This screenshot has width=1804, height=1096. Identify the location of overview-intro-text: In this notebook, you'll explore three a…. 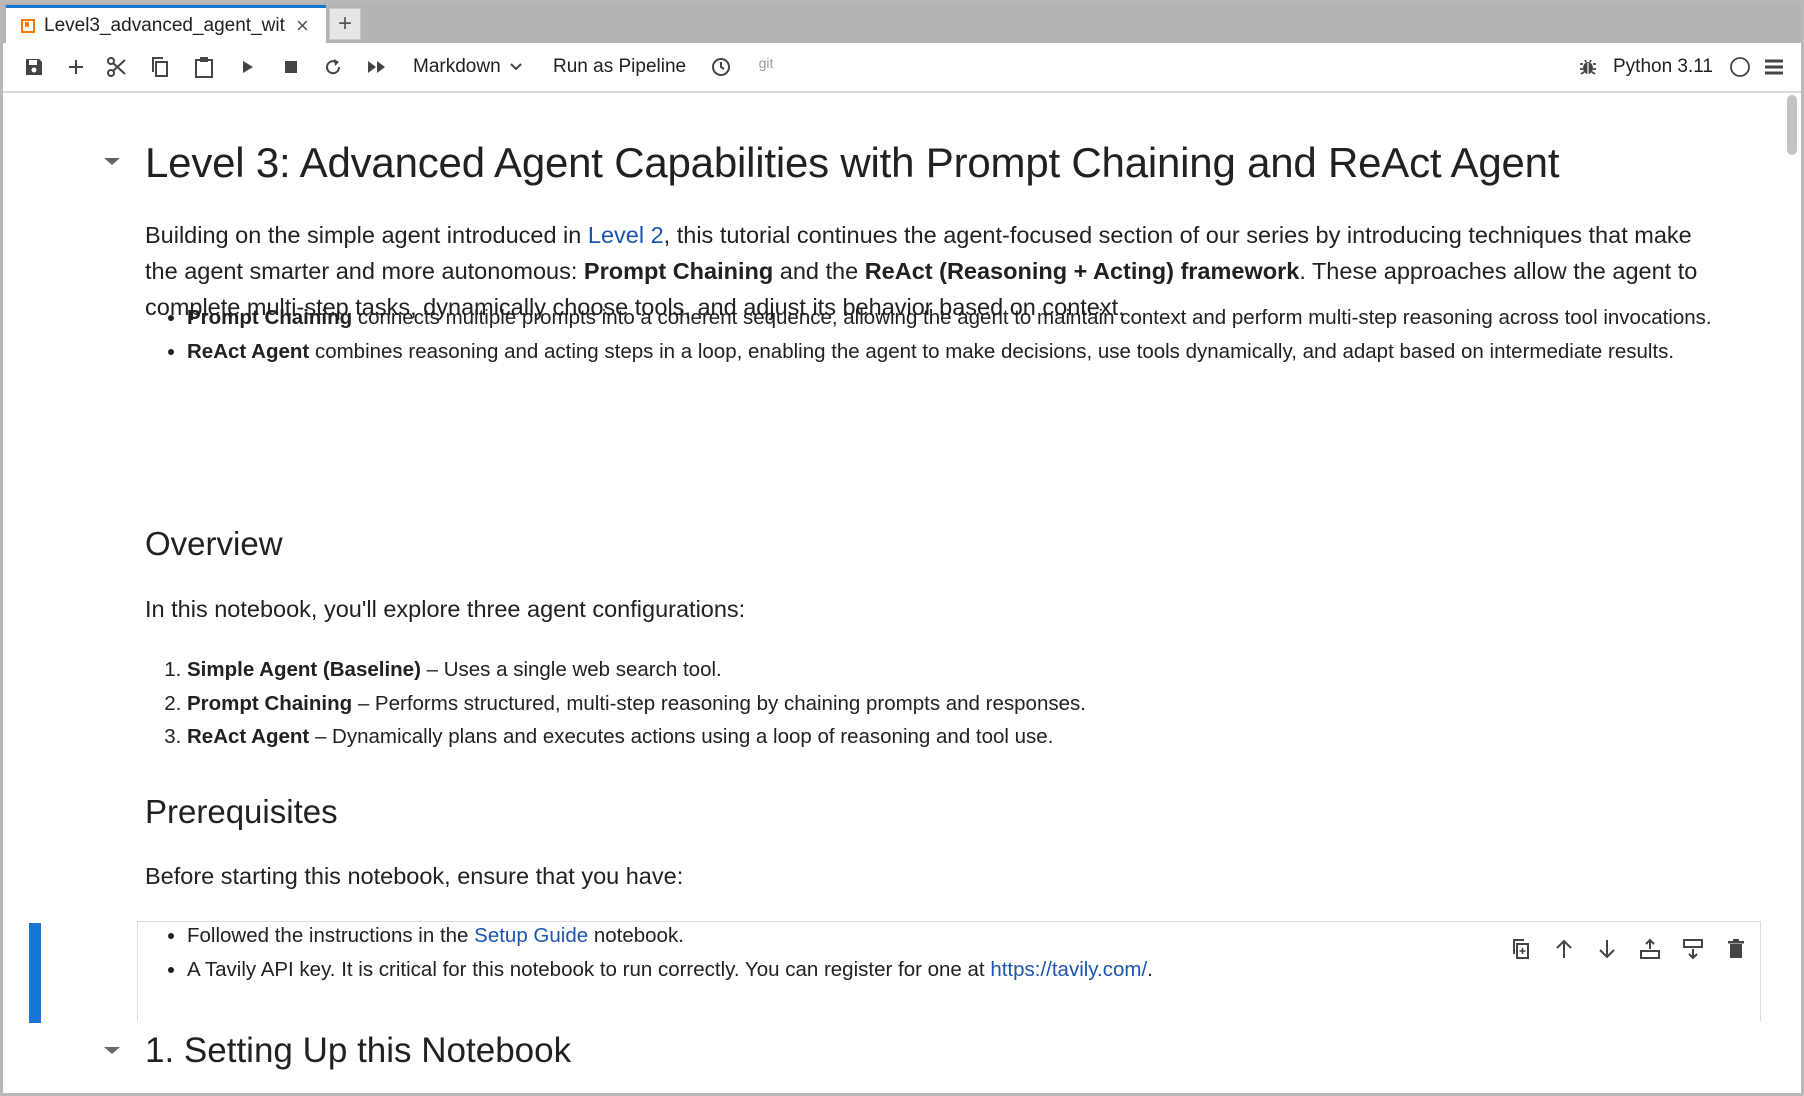
(445, 609).